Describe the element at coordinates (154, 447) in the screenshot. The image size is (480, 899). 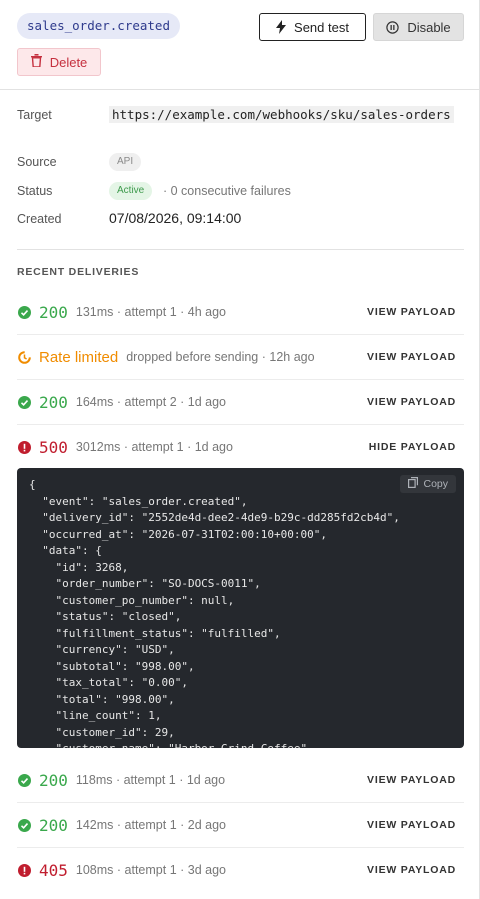
I see `delivery-detail: 3012ms · attempt 1 · 1d ago` at that location.